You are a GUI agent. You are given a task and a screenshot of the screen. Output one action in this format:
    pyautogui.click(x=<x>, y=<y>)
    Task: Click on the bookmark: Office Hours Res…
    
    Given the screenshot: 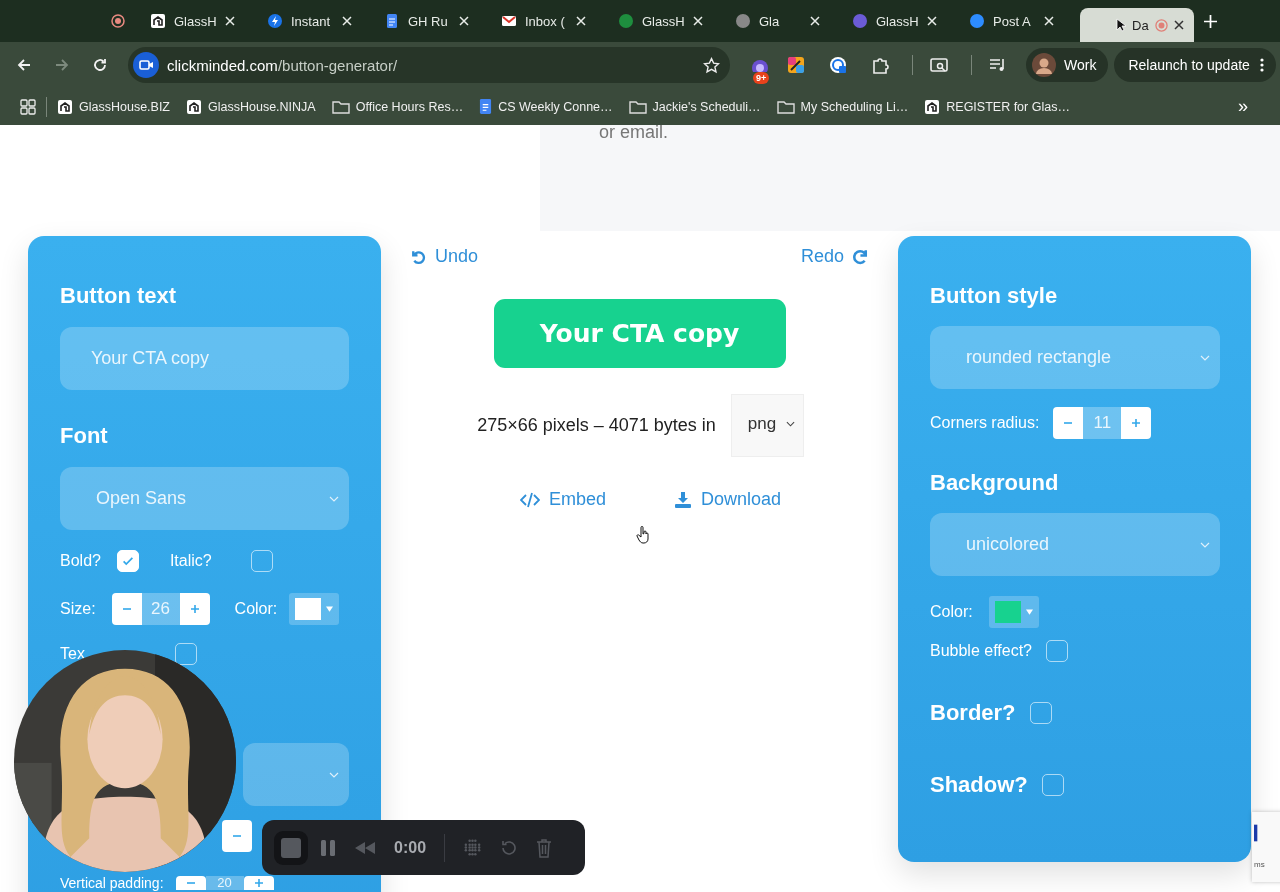 What is the action you would take?
    pyautogui.click(x=397, y=106)
    